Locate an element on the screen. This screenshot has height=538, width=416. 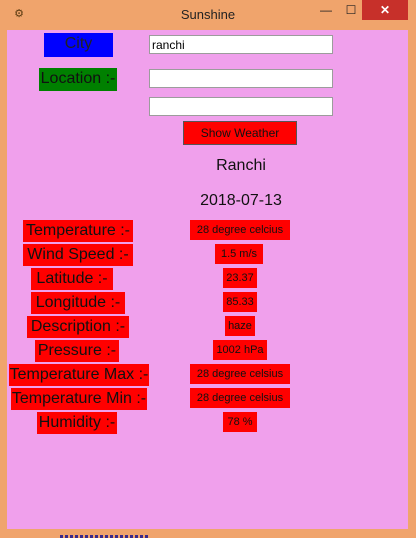
humidity-value: 78 % is located at coordinates (240, 422).